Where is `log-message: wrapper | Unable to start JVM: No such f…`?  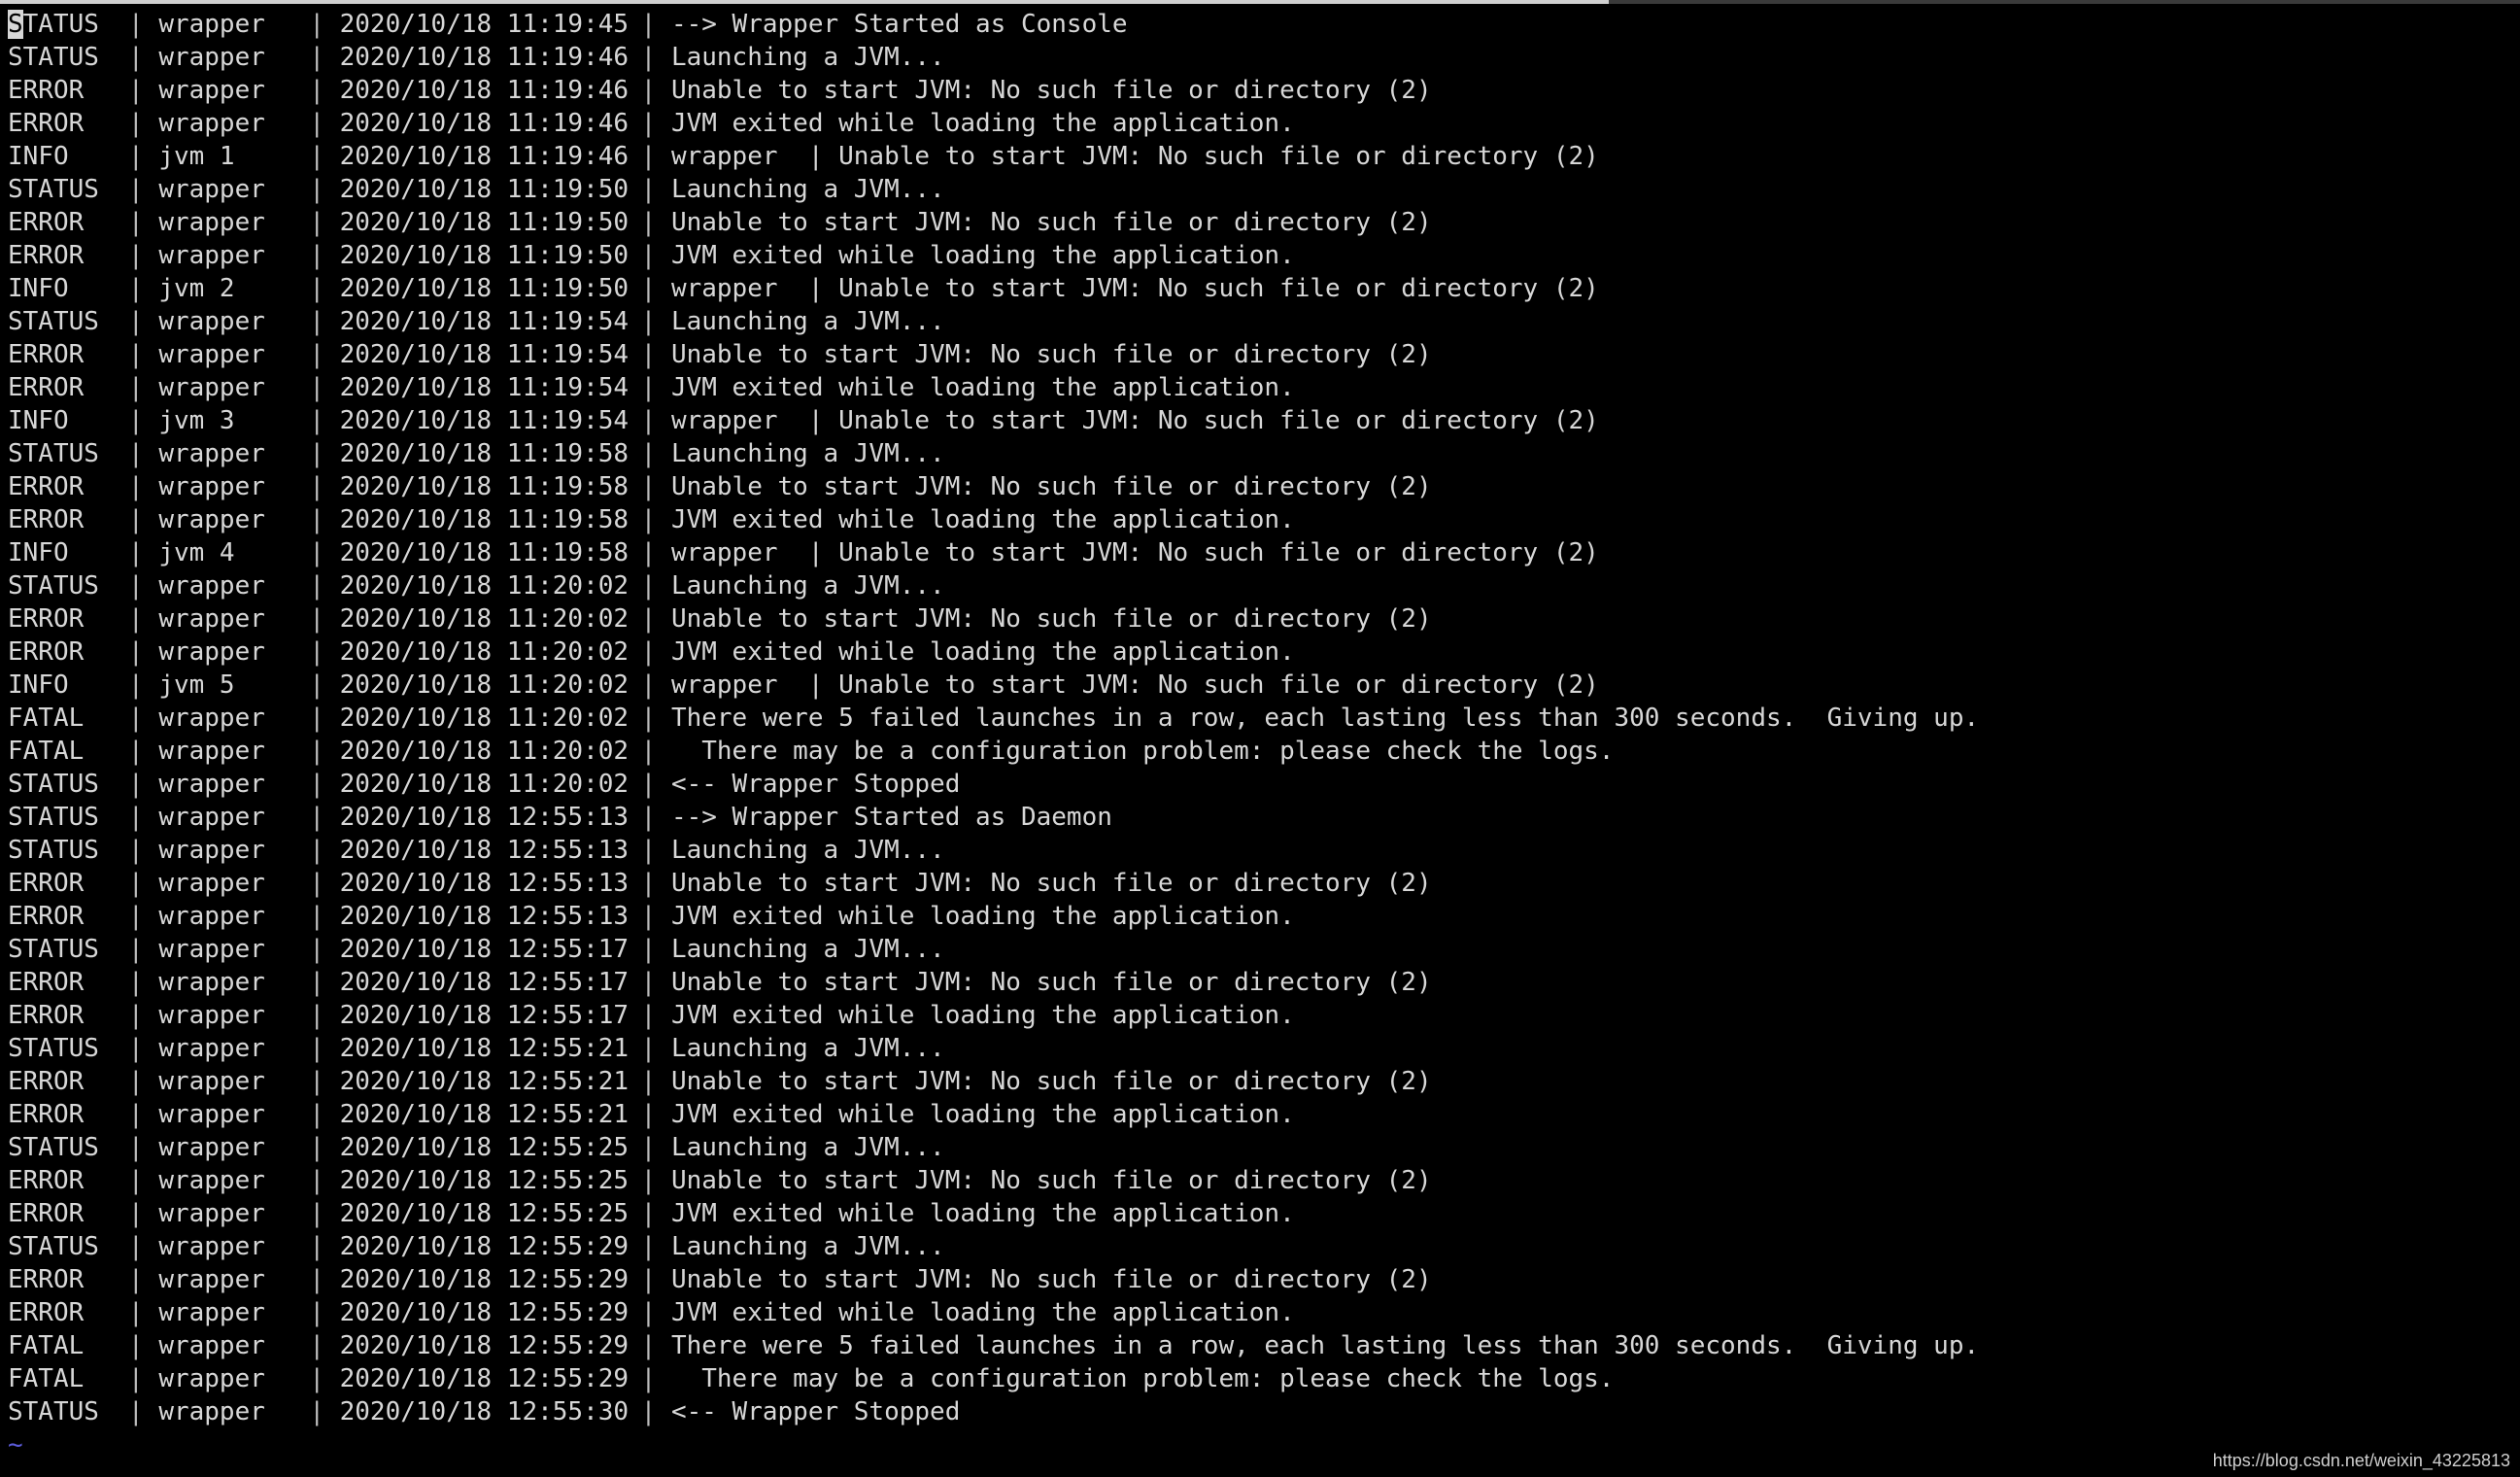
log-message: wrapper | Unable to start JVM: No such f… is located at coordinates (1134, 685).